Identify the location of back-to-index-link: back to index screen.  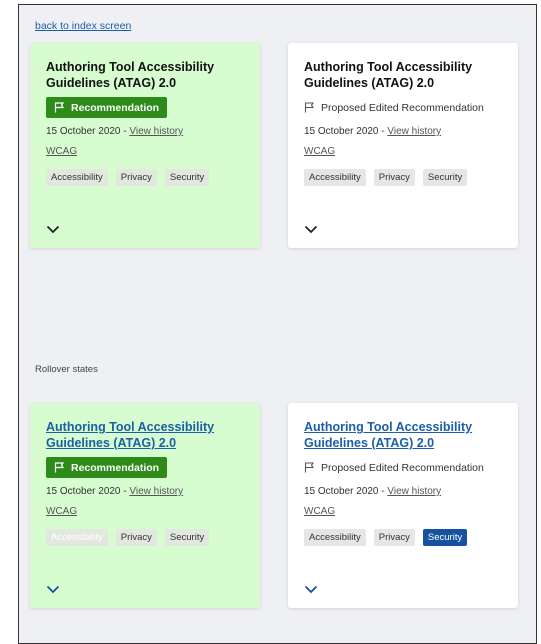
(83, 26).